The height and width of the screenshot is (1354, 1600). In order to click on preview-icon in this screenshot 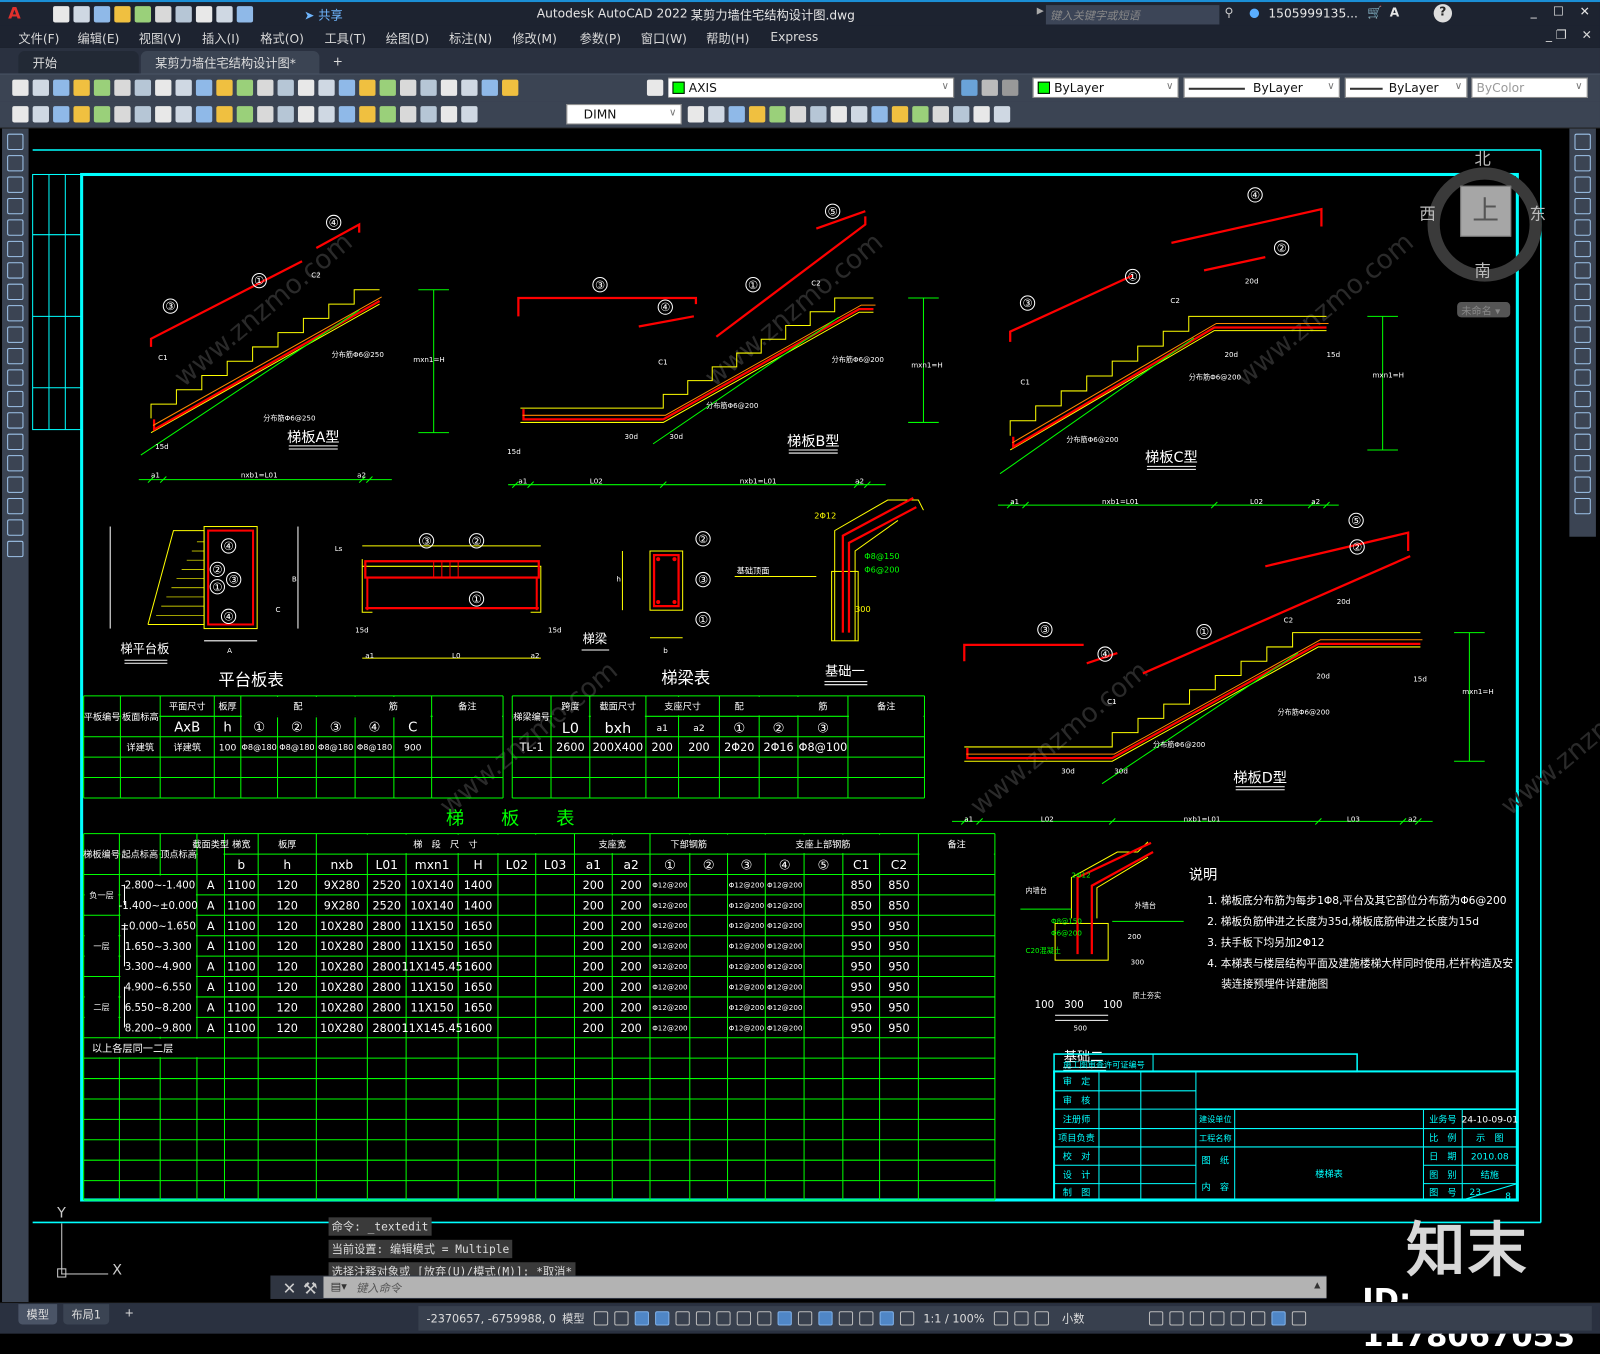, I will do `click(102, 87)`.